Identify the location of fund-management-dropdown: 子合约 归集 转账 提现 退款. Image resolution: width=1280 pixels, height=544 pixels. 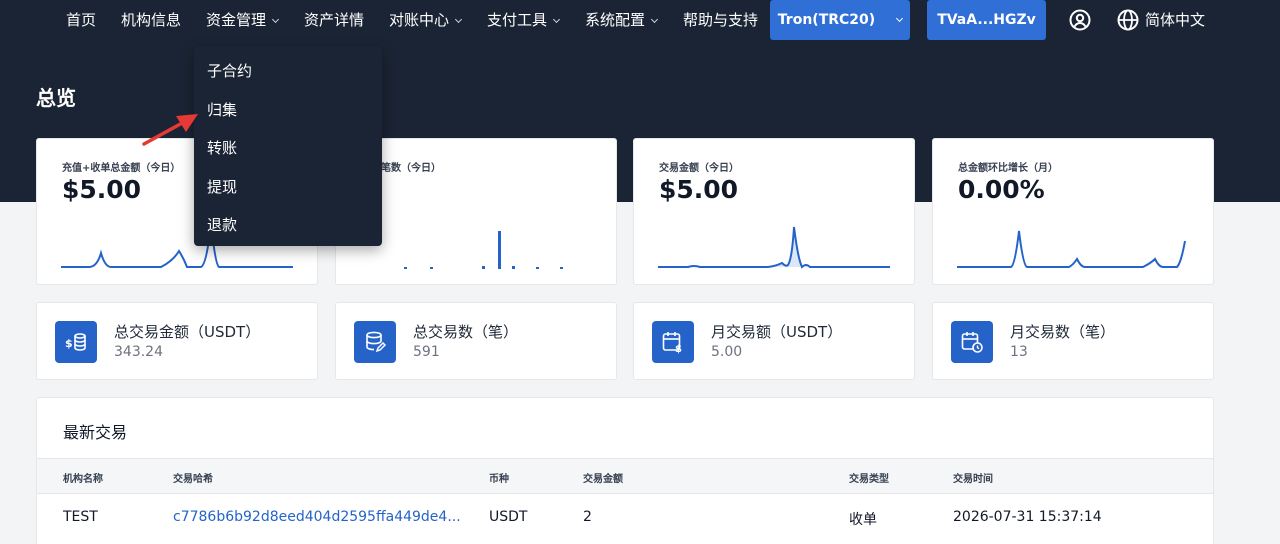
(288, 146).